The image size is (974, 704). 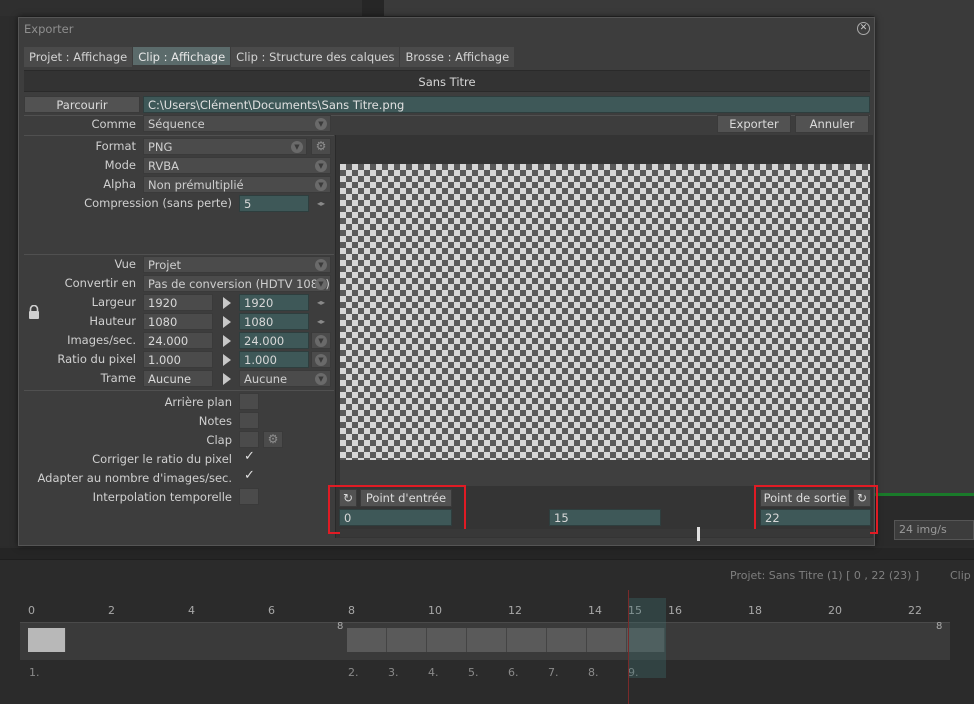 I want to click on mode-select: RVBA ▼, so click(x=237, y=165).